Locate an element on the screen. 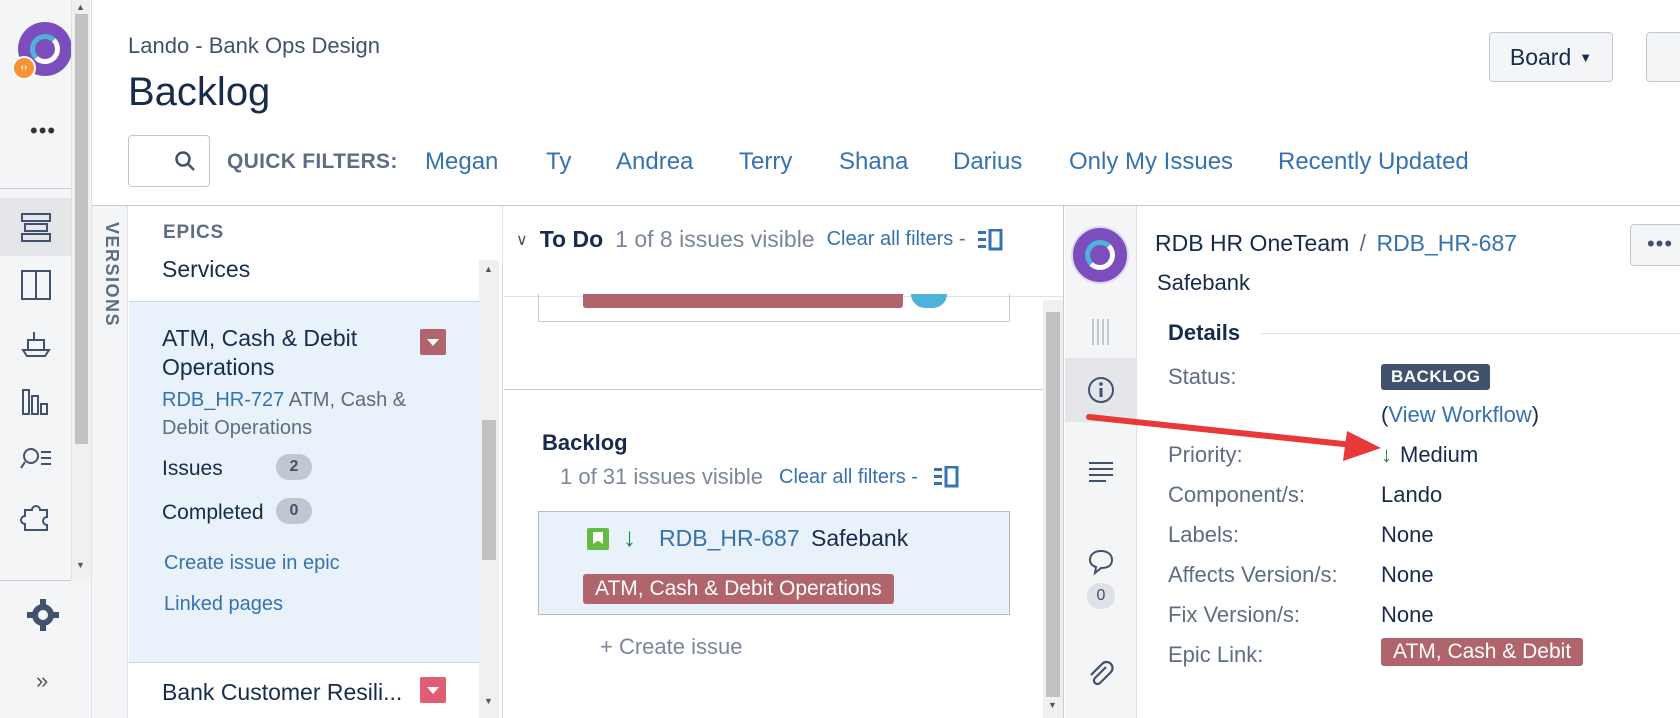 This screenshot has height=718, width=1680. view-workflow: (View Workflow) is located at coordinates (1460, 415).